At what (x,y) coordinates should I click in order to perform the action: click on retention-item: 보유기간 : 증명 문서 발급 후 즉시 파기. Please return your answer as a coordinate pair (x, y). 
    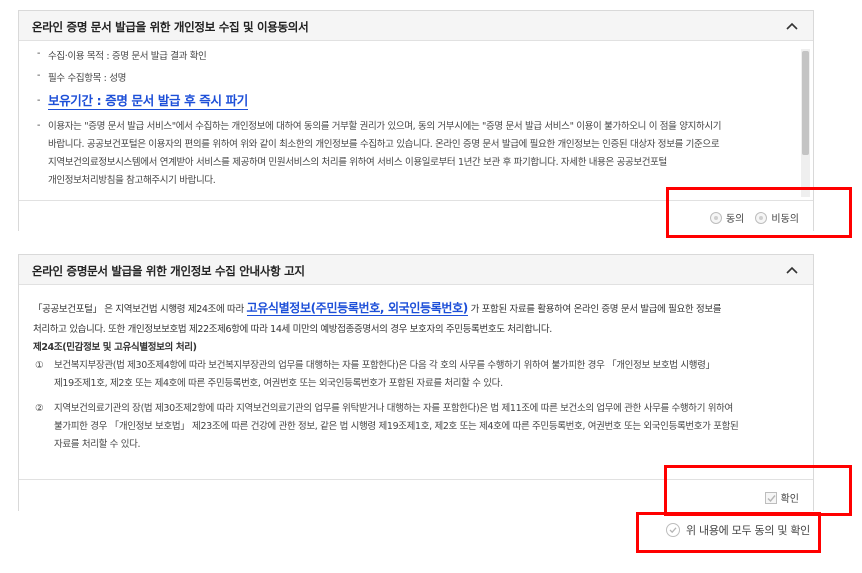
    Looking at the image, I should click on (408, 104).